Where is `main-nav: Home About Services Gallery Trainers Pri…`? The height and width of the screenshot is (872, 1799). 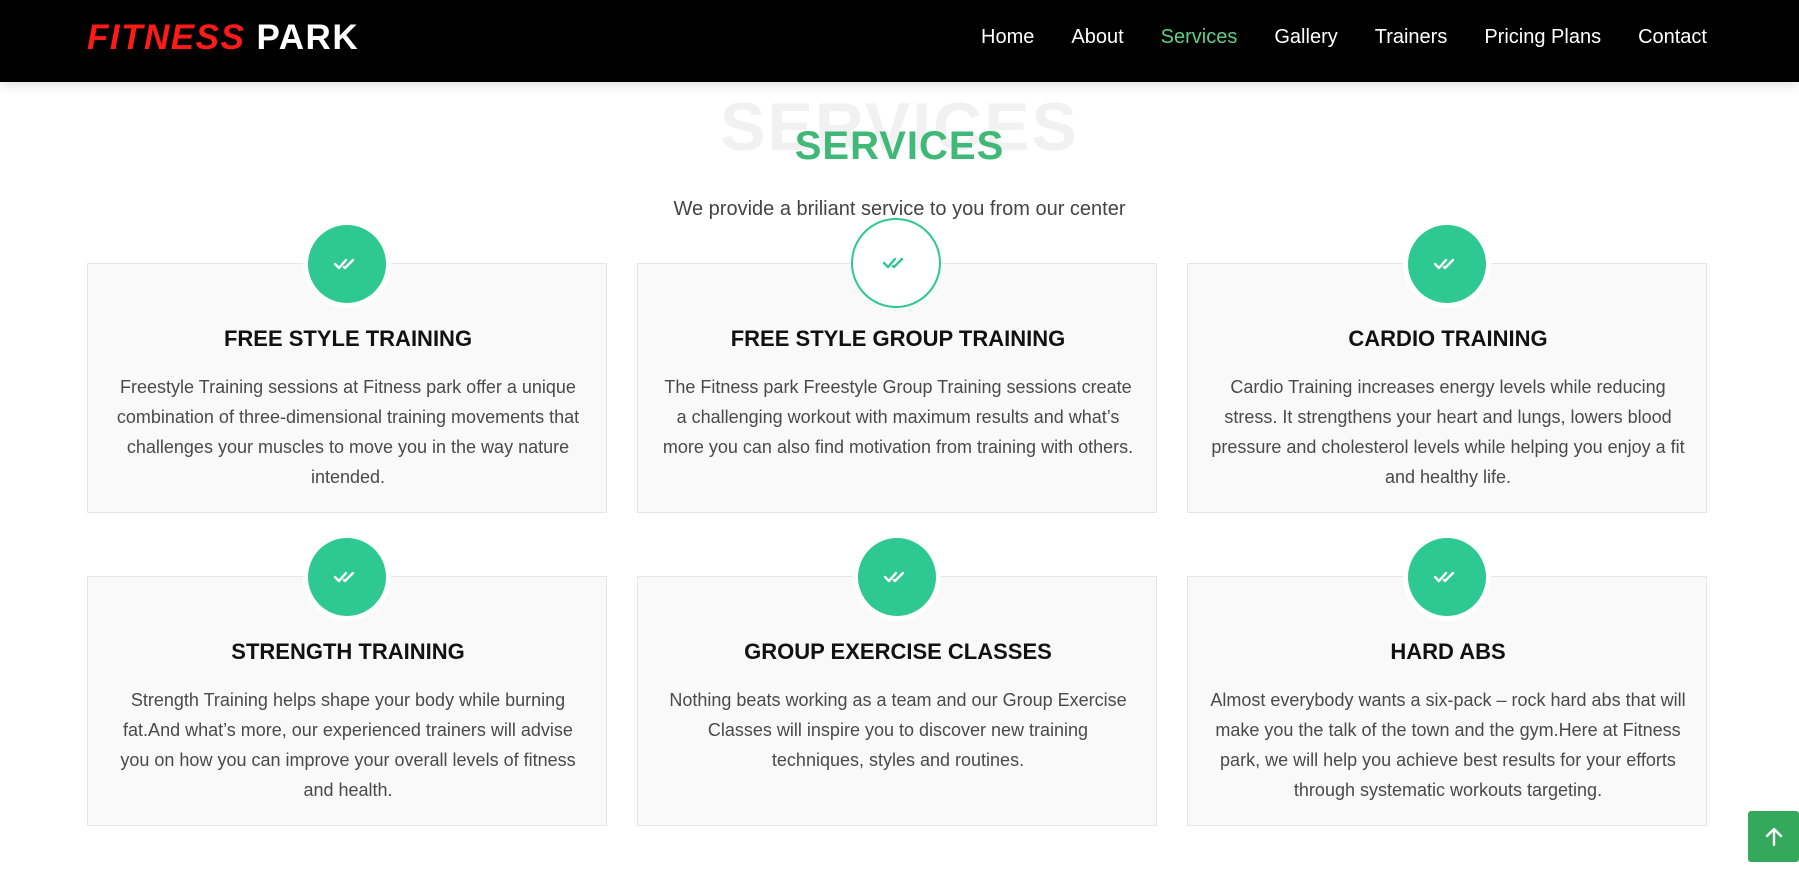 main-nav: Home About Services Gallery Trainers Pri… is located at coordinates (1344, 37).